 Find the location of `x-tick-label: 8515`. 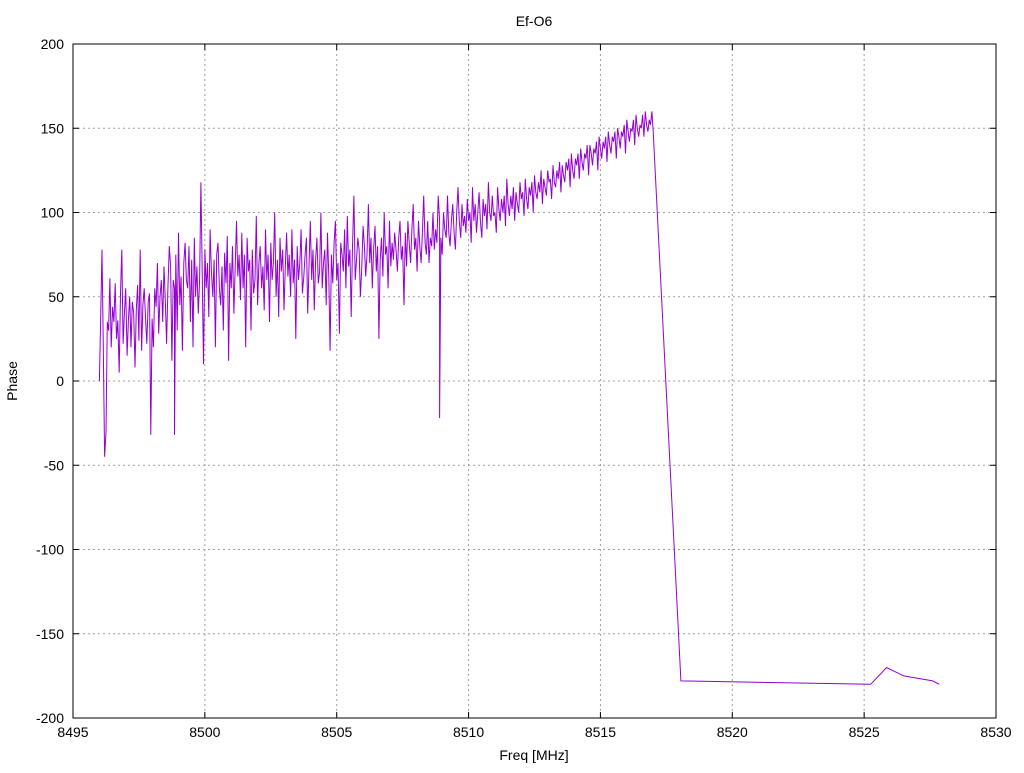

x-tick-label: 8515 is located at coordinates (600, 732).